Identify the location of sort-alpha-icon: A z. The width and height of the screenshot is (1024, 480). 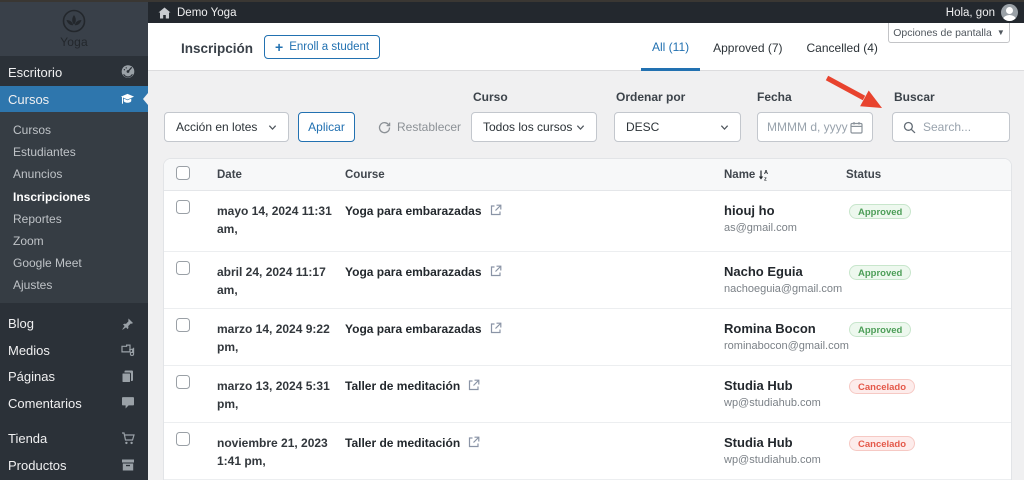
(763, 175).